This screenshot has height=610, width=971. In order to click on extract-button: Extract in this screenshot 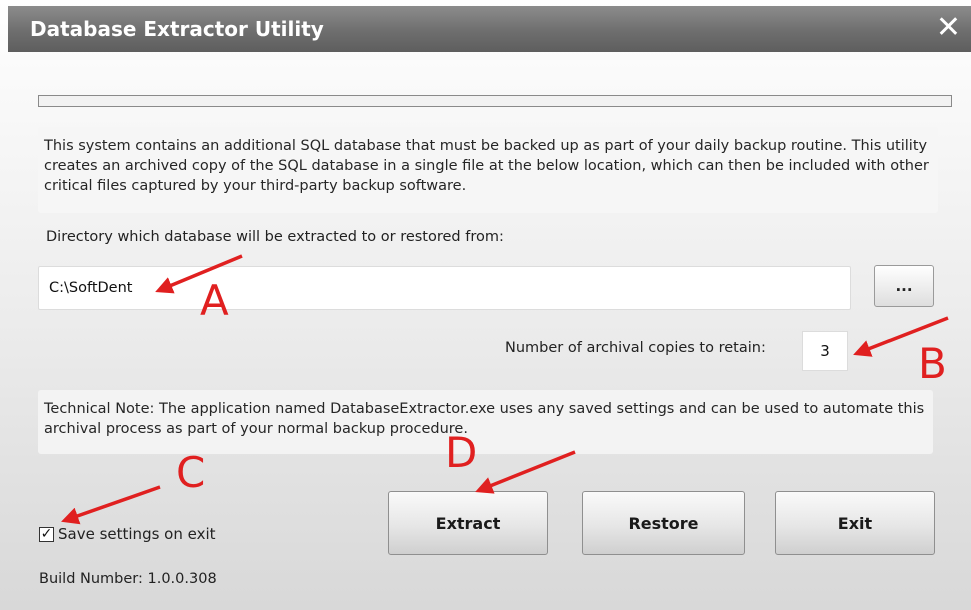, I will do `click(468, 523)`.